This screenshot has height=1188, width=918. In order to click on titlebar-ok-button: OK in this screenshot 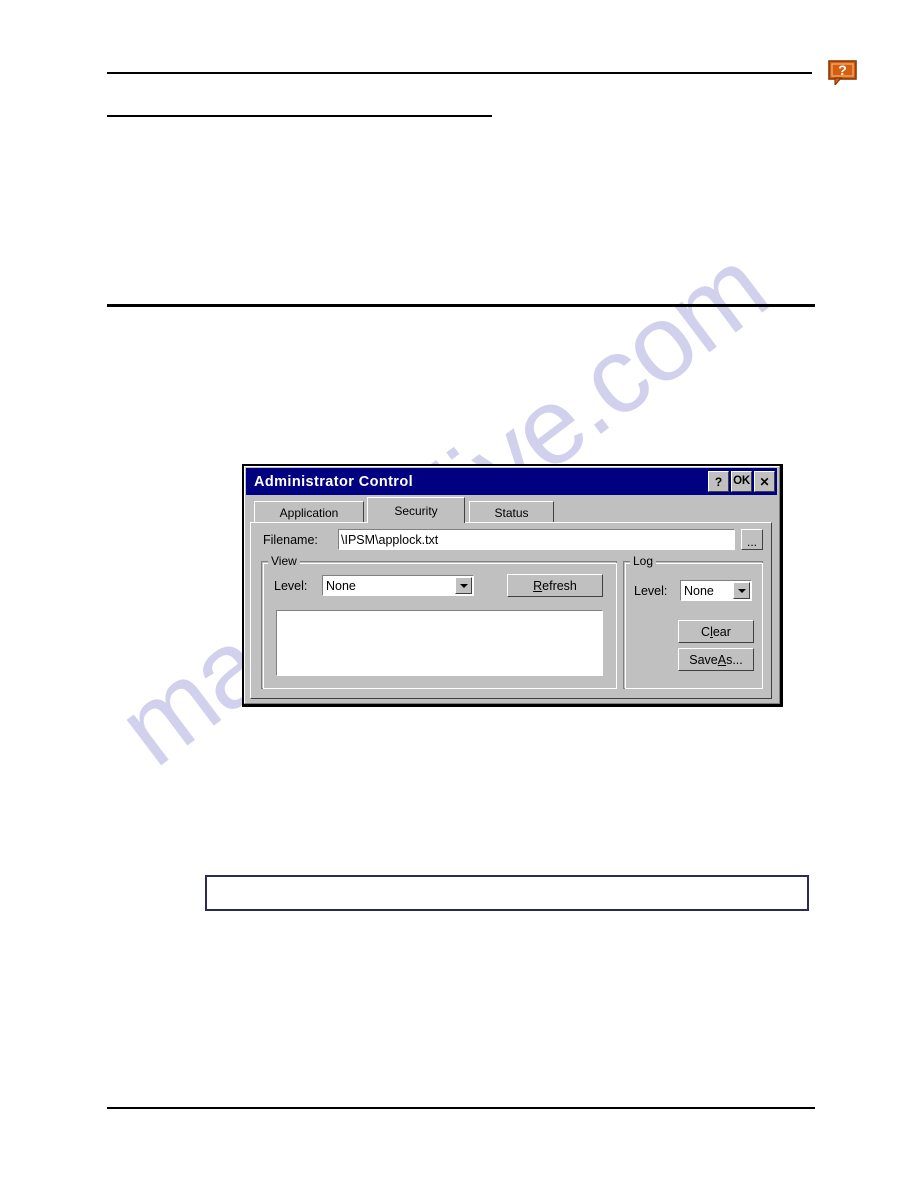, I will do `click(741, 481)`.